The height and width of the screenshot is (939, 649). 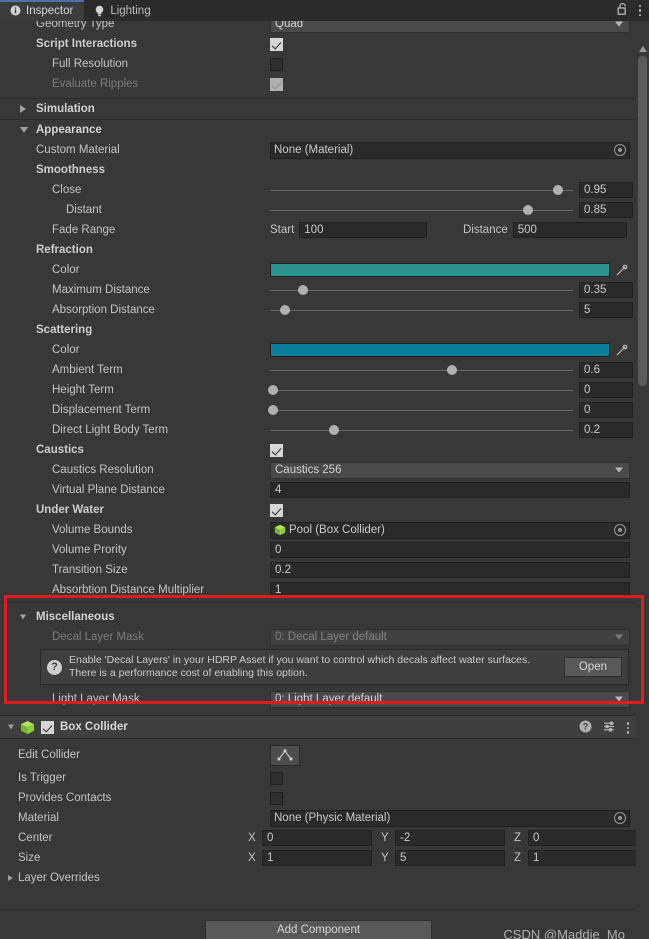 I want to click on component-header-box-collider: Box Collider ?, so click(x=318, y=727).